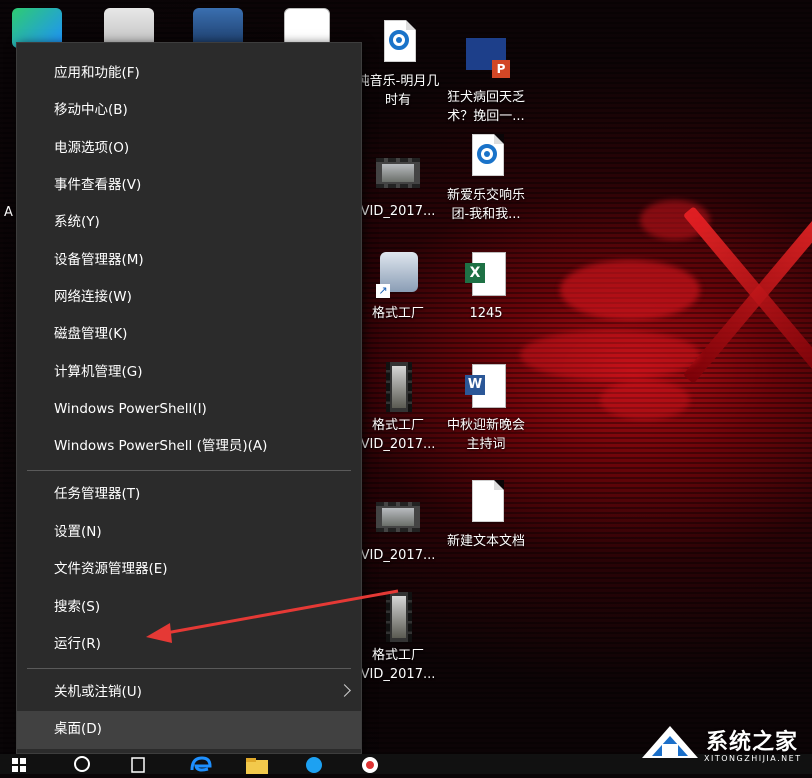  What do you see at coordinates (320, 764) in the screenshot?
I see `chat-app-icon` at bounding box center [320, 764].